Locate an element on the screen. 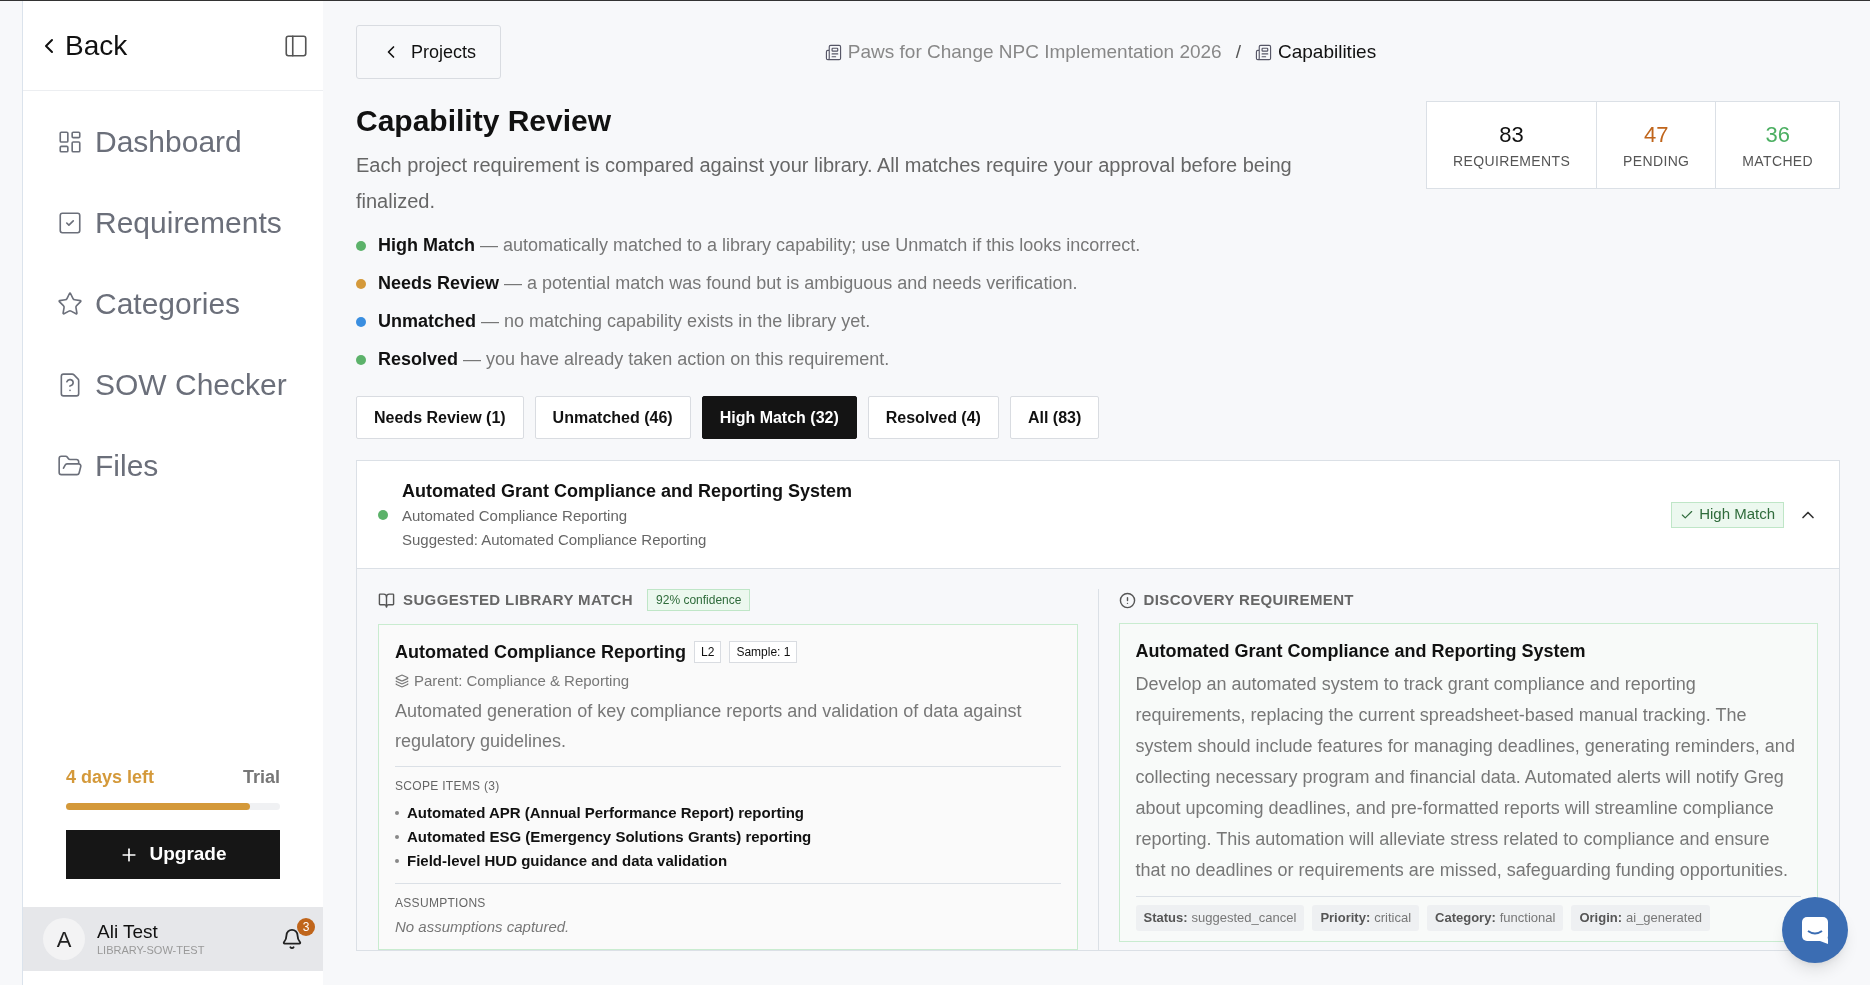 This screenshot has height=985, width=1870. requirement-heading: Automated Grant Compliance and Reporting System is located at coordinates (1361, 651).